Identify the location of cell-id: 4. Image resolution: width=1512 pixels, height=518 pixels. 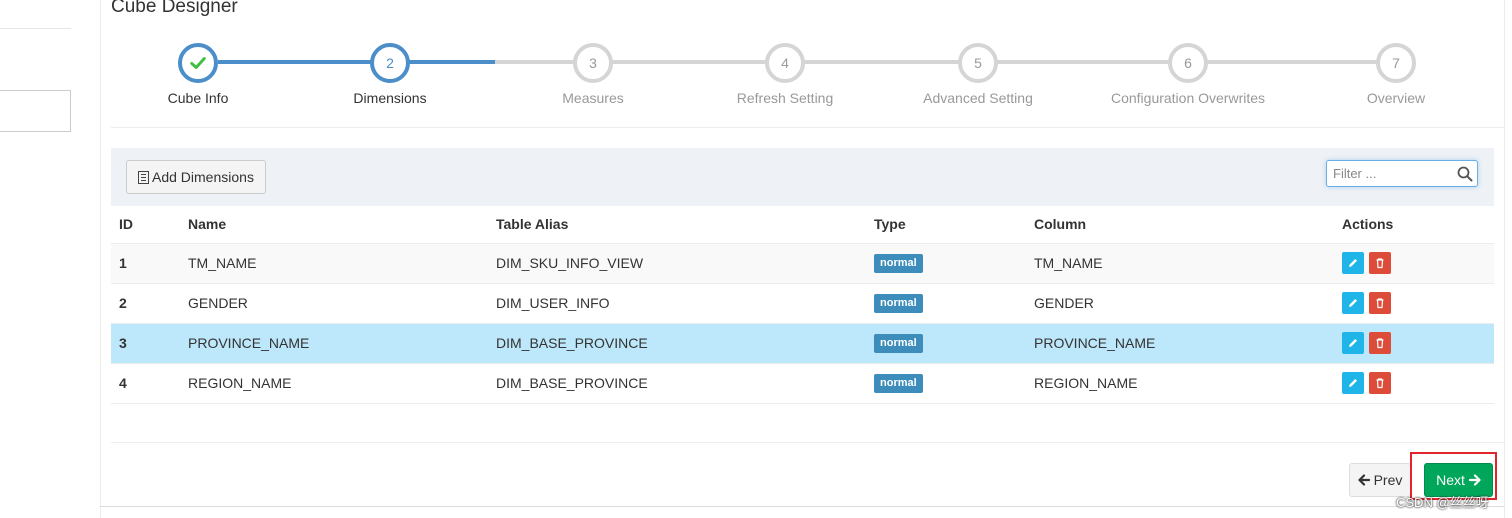
(145, 383).